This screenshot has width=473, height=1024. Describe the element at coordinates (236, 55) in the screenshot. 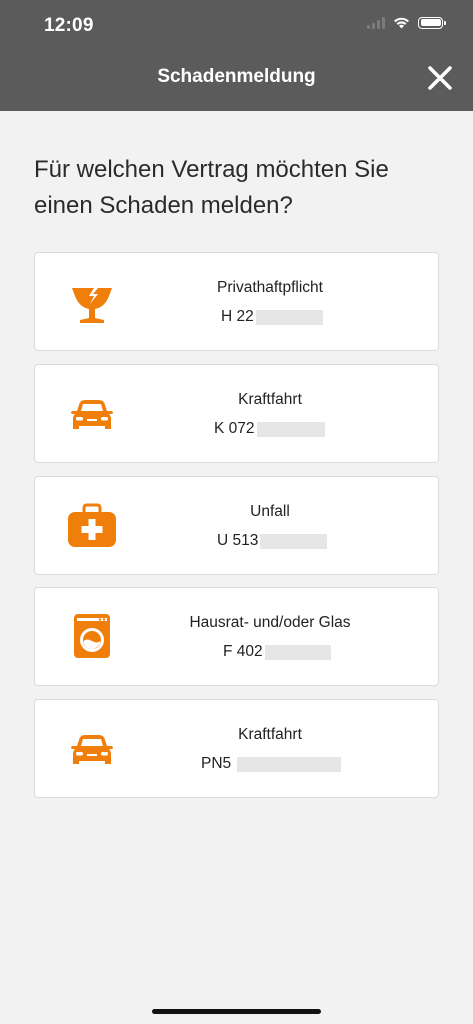

I see `header-bar: 12:09 Schadenmeldung` at that location.